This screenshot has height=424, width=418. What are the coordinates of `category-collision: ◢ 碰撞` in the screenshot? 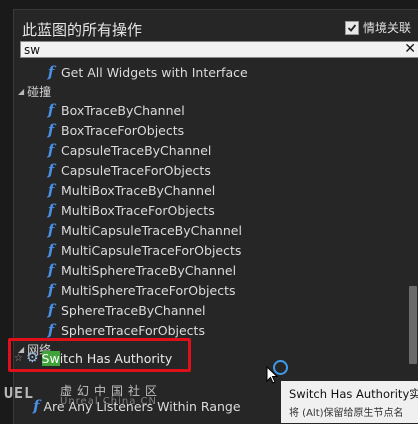 It's located at (34, 91).